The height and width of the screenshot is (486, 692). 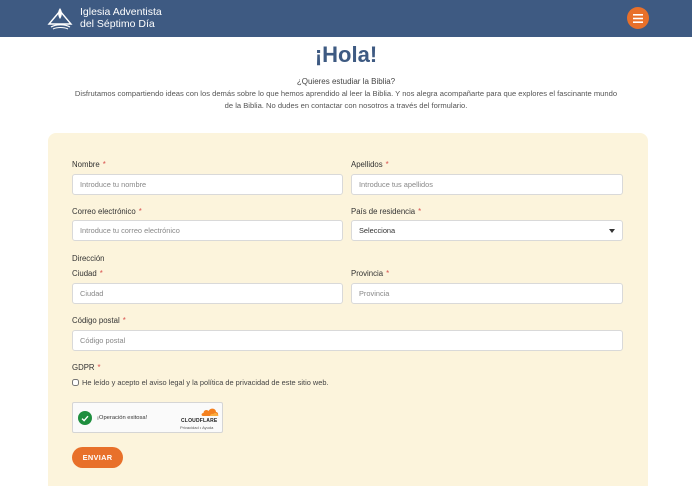 I want to click on menu-button, so click(x=638, y=18).